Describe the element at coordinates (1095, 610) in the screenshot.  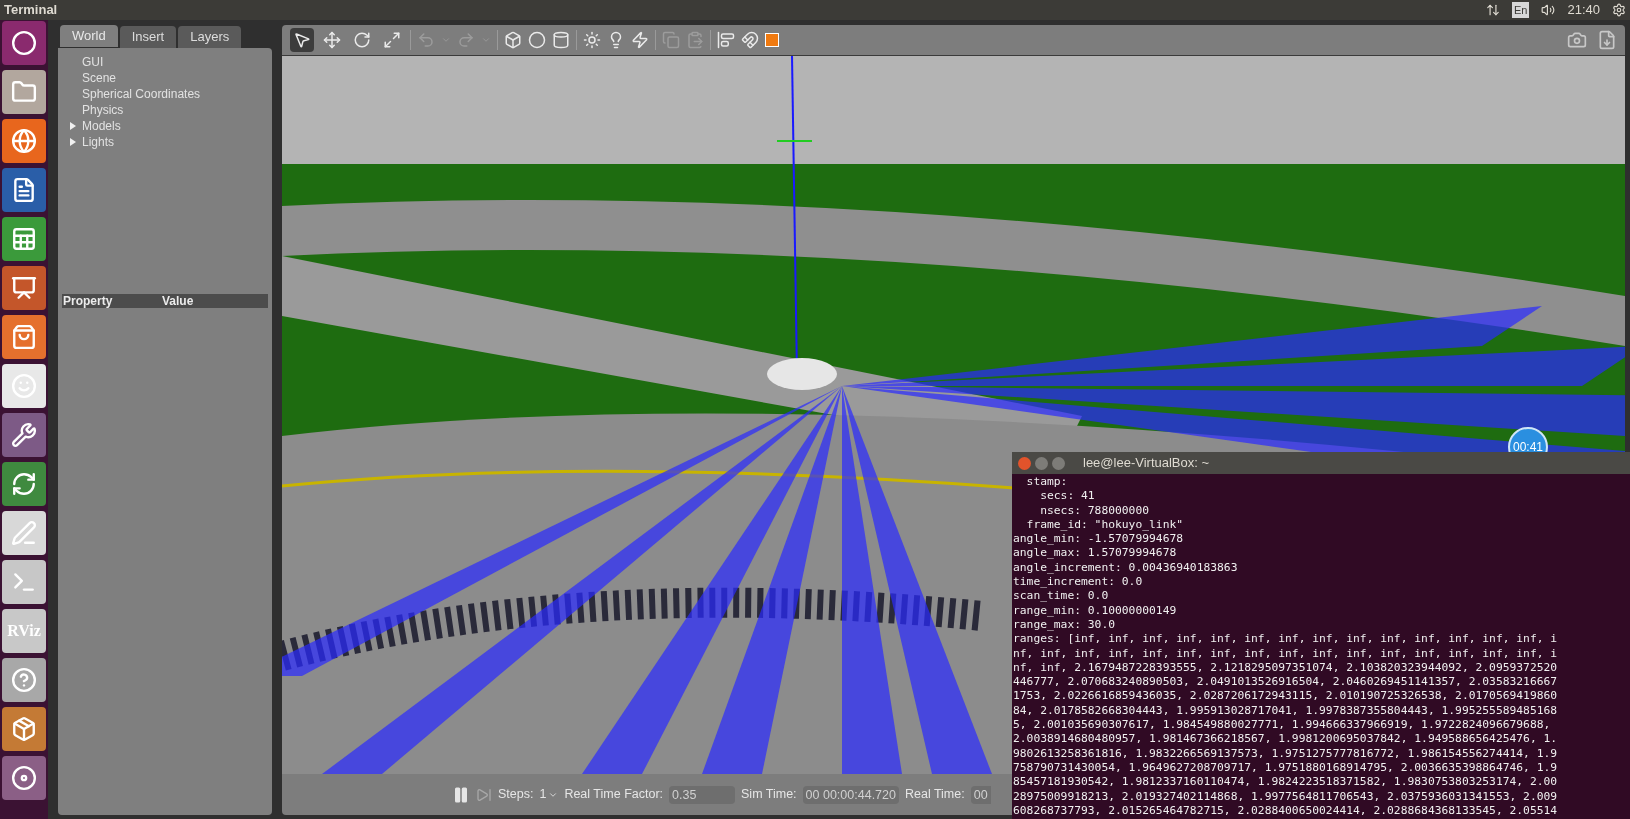
I see `terminal-line: range_min: 0.10000000149` at that location.